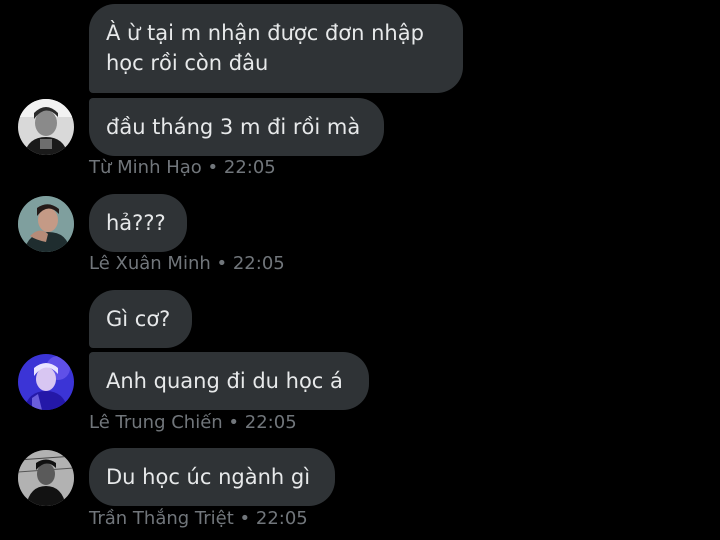 This screenshot has height=540, width=720. What do you see at coordinates (156, 422) in the screenshot?
I see `sender-name: Lê Trung Chiến` at bounding box center [156, 422].